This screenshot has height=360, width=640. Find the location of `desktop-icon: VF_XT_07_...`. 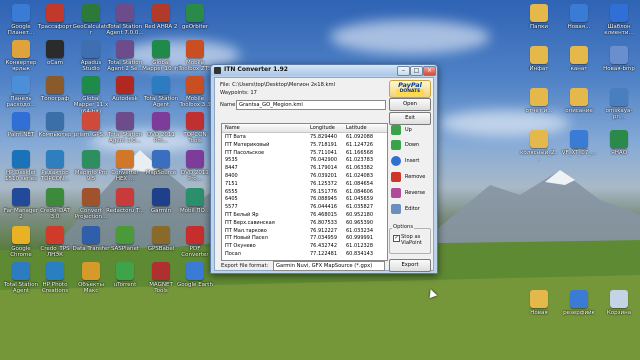

desktop-icon: VF_XT_07_... is located at coordinates (579, 143).